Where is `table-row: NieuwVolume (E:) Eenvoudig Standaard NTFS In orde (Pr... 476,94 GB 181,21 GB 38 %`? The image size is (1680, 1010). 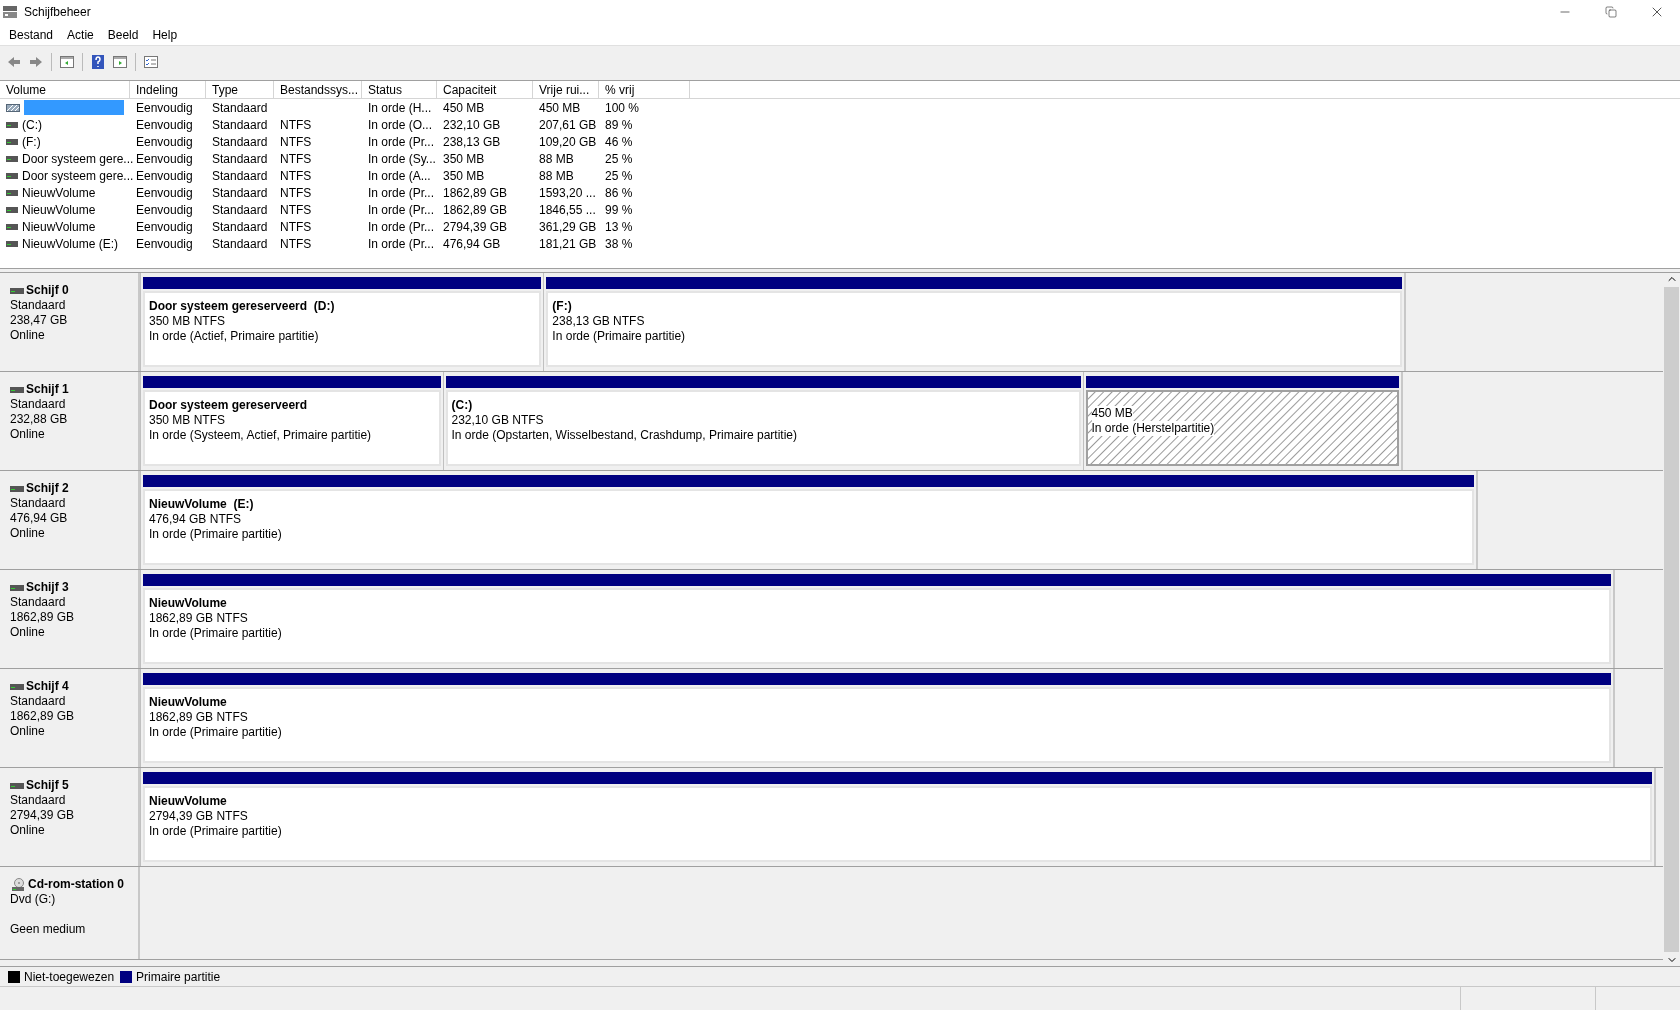
table-row: NieuwVolume (E:) Eenvoudig Standaard NTFS In orde (Pr... 476,94 GB 181,21 GB 38 % is located at coordinates (840, 243).